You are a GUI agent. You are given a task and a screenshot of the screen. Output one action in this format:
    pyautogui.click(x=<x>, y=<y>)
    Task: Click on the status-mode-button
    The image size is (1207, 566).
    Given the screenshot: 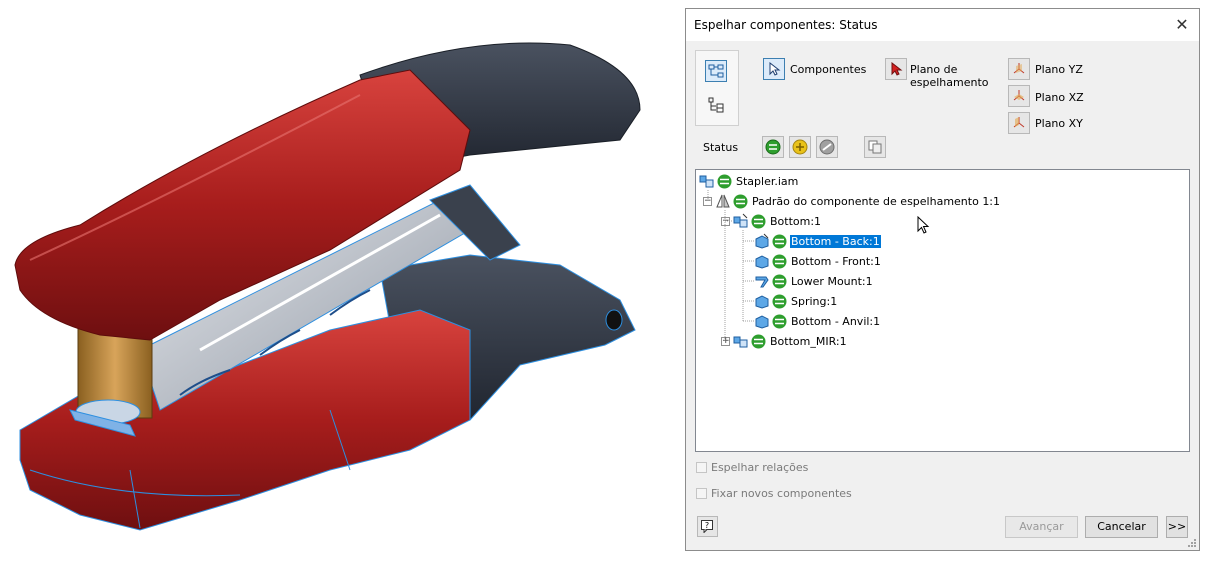 What is the action you would take?
    pyautogui.click(x=716, y=71)
    